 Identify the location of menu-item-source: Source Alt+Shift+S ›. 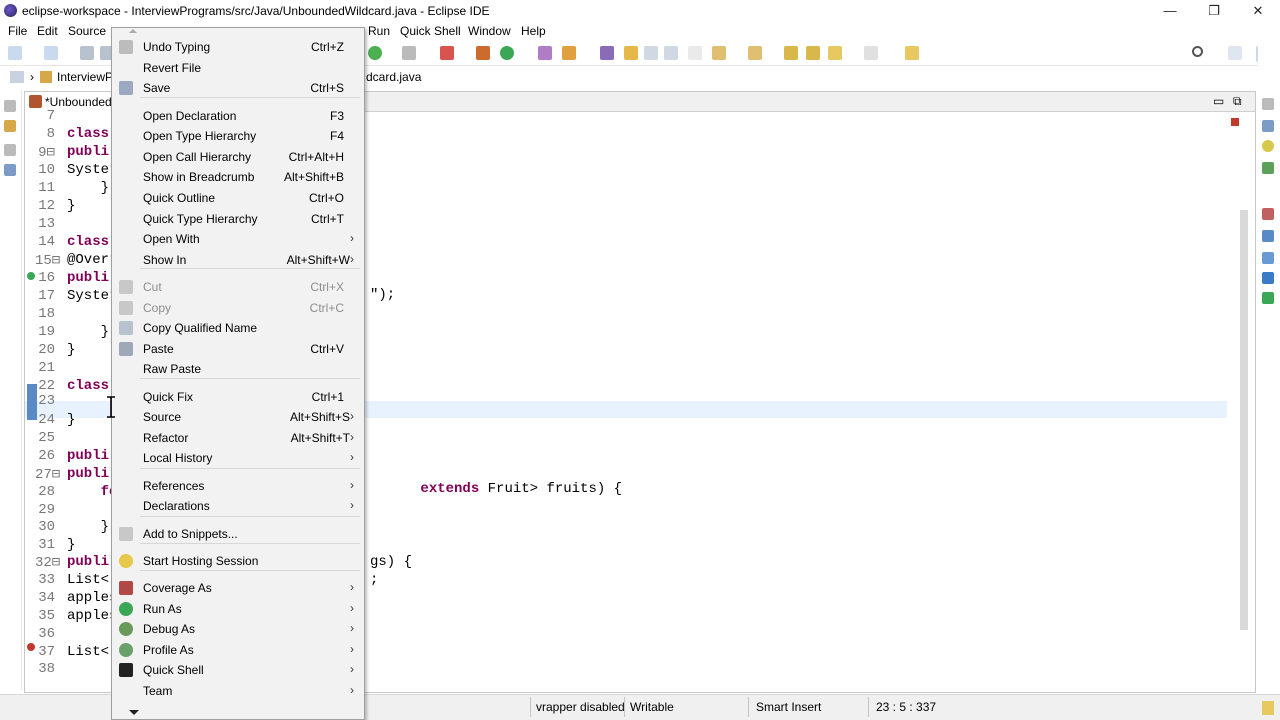
(238, 417).